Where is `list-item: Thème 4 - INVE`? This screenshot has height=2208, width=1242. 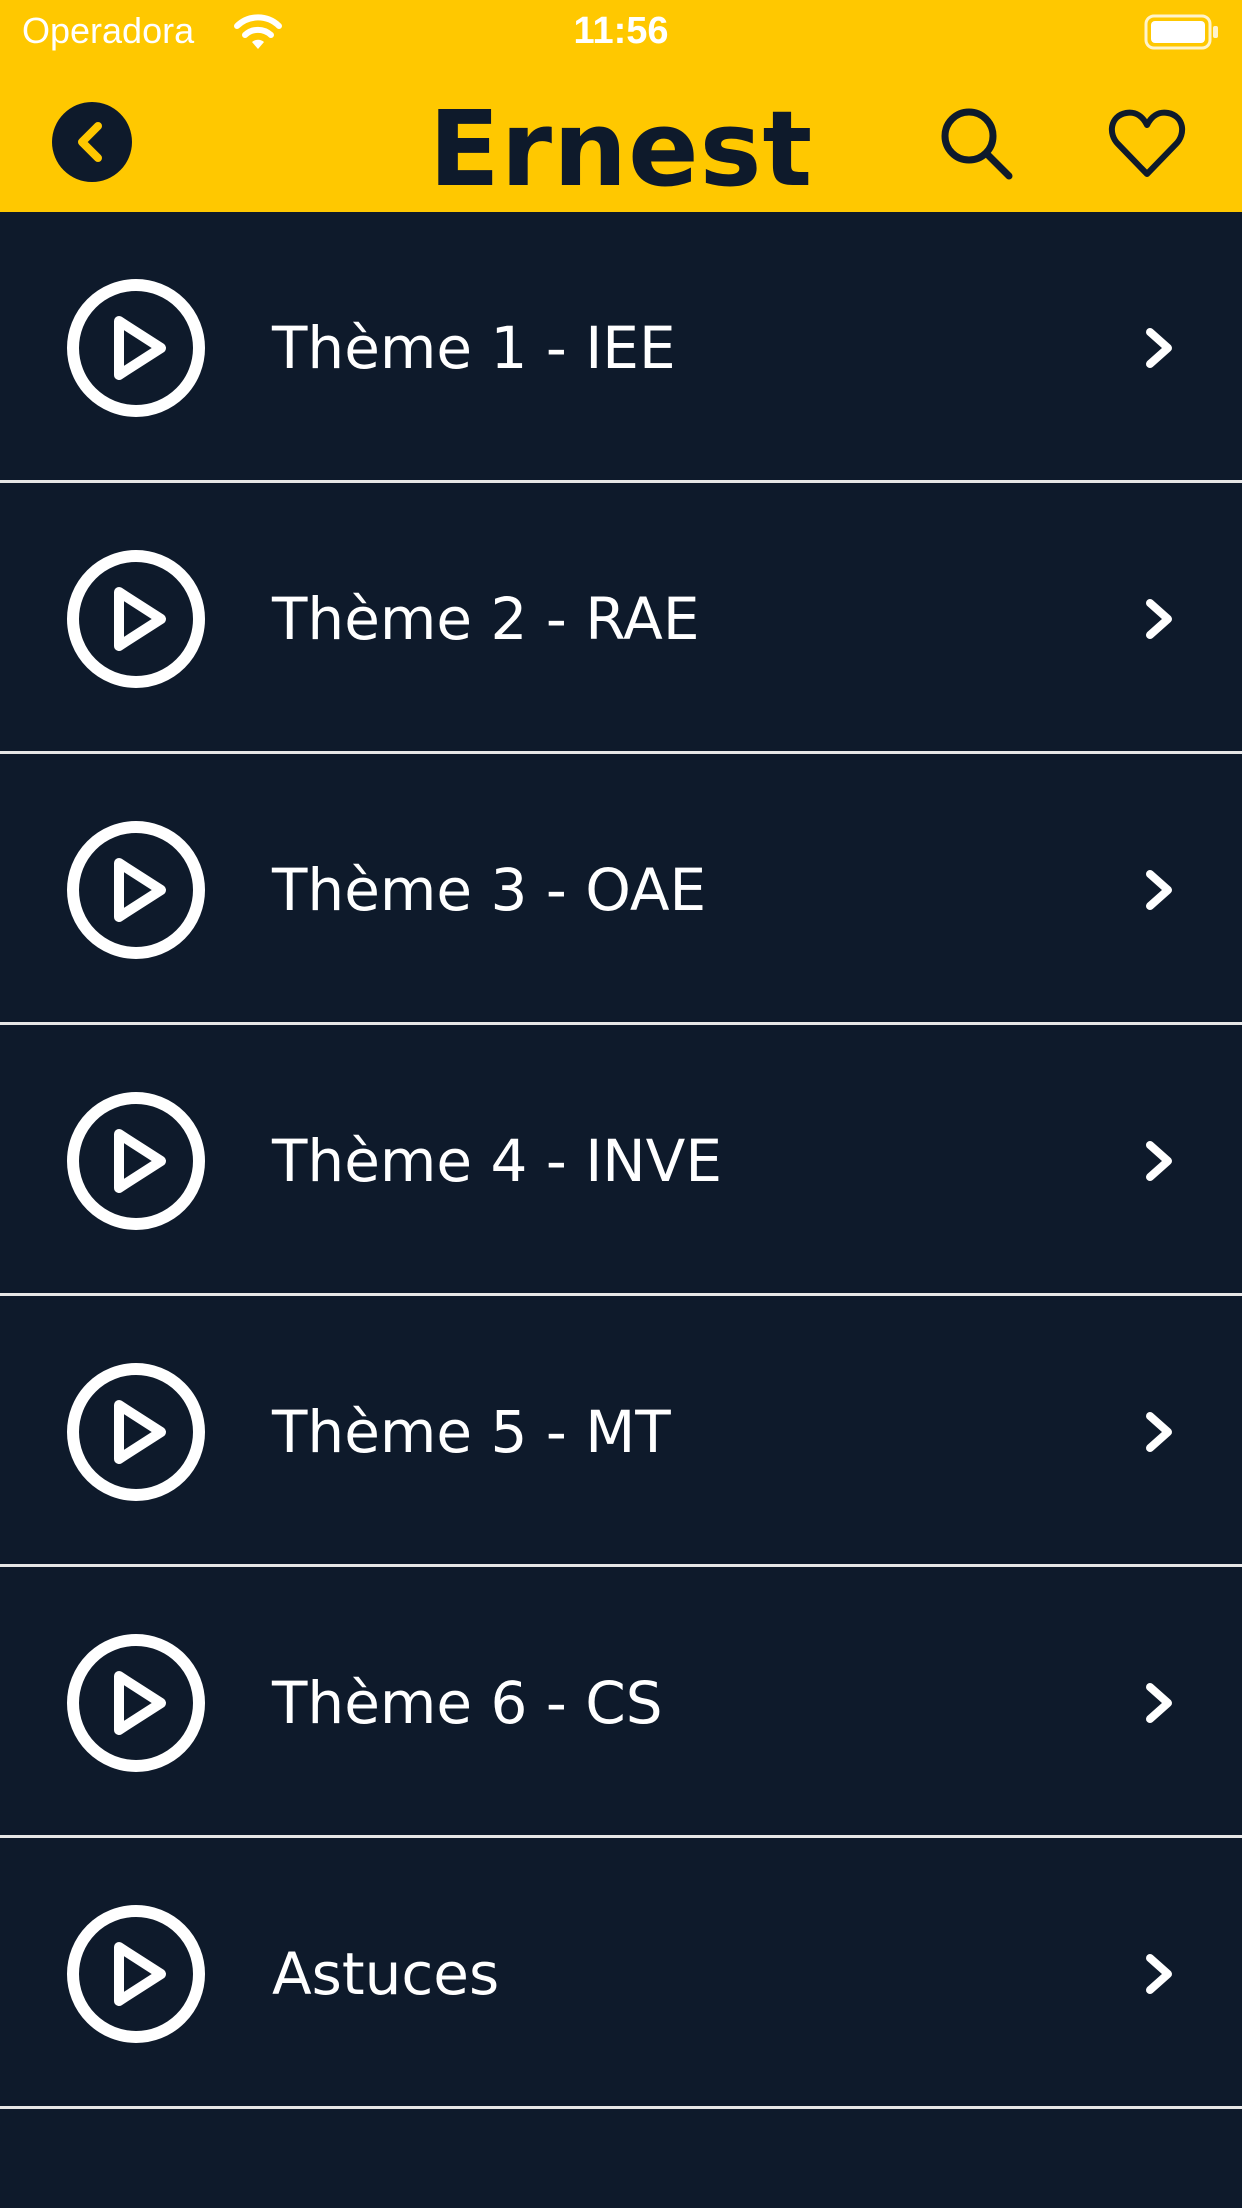
list-item: Thème 4 - INVE is located at coordinates (621, 1160).